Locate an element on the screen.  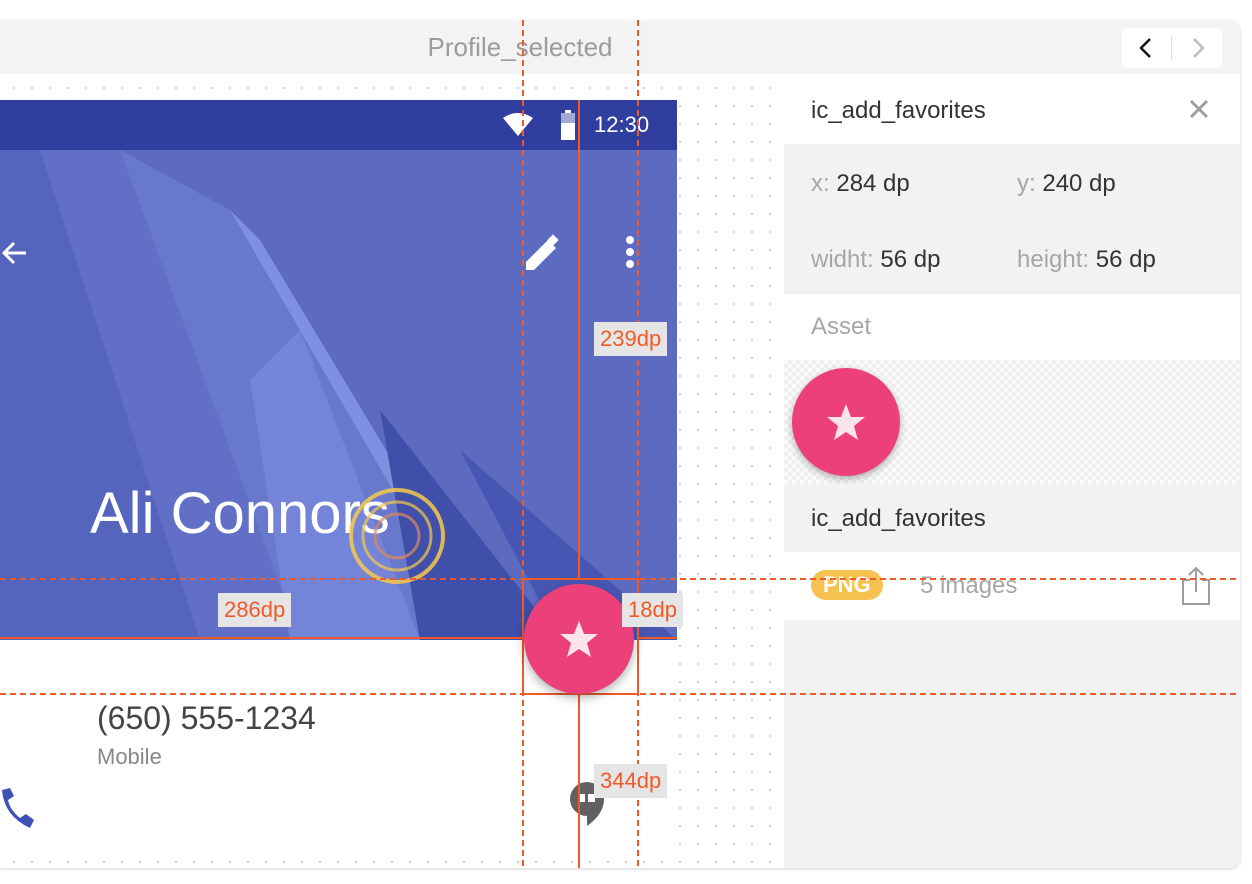
prop-x-value: 284 dp is located at coordinates (873, 183).